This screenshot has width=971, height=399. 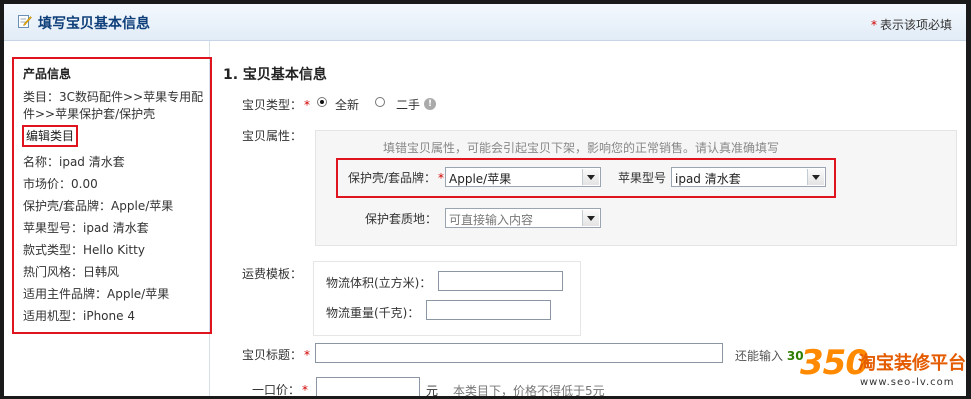 I want to click on section-title: 1. 宝贝基本信息, so click(x=275, y=75).